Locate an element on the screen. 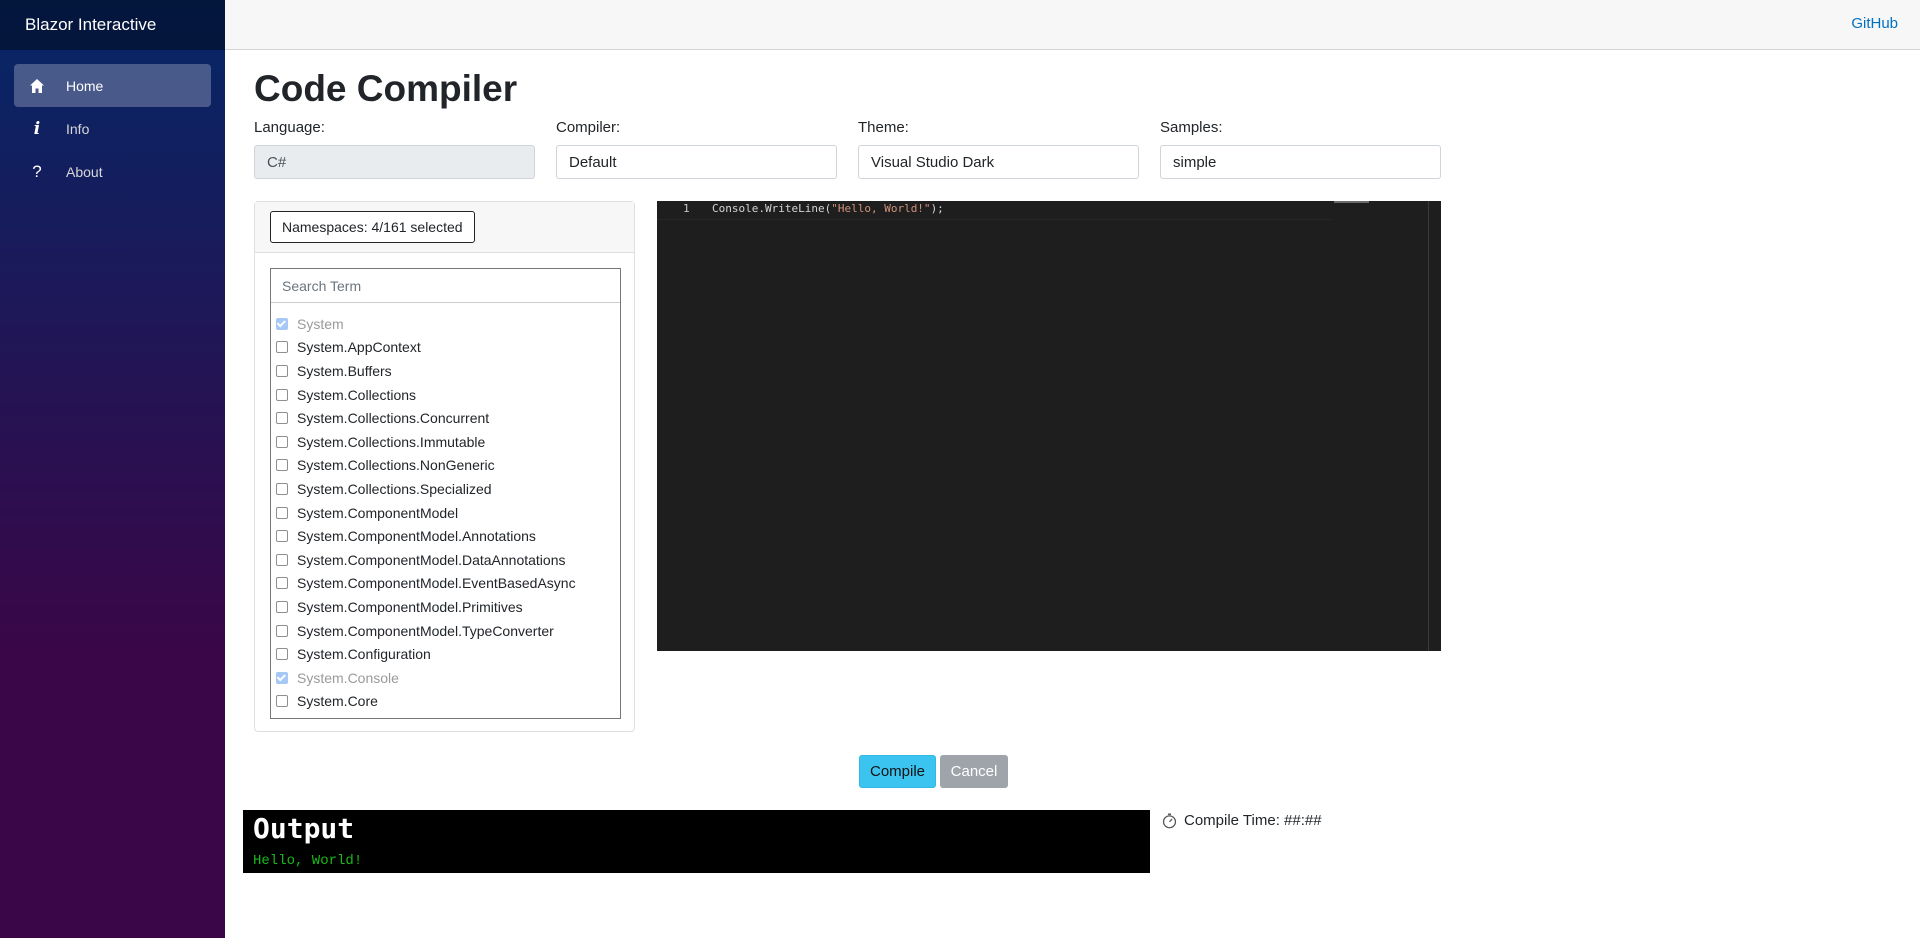 This screenshot has width=1920, height=938. namespace-item: System.Collections.NonGeneric is located at coordinates (445, 466).